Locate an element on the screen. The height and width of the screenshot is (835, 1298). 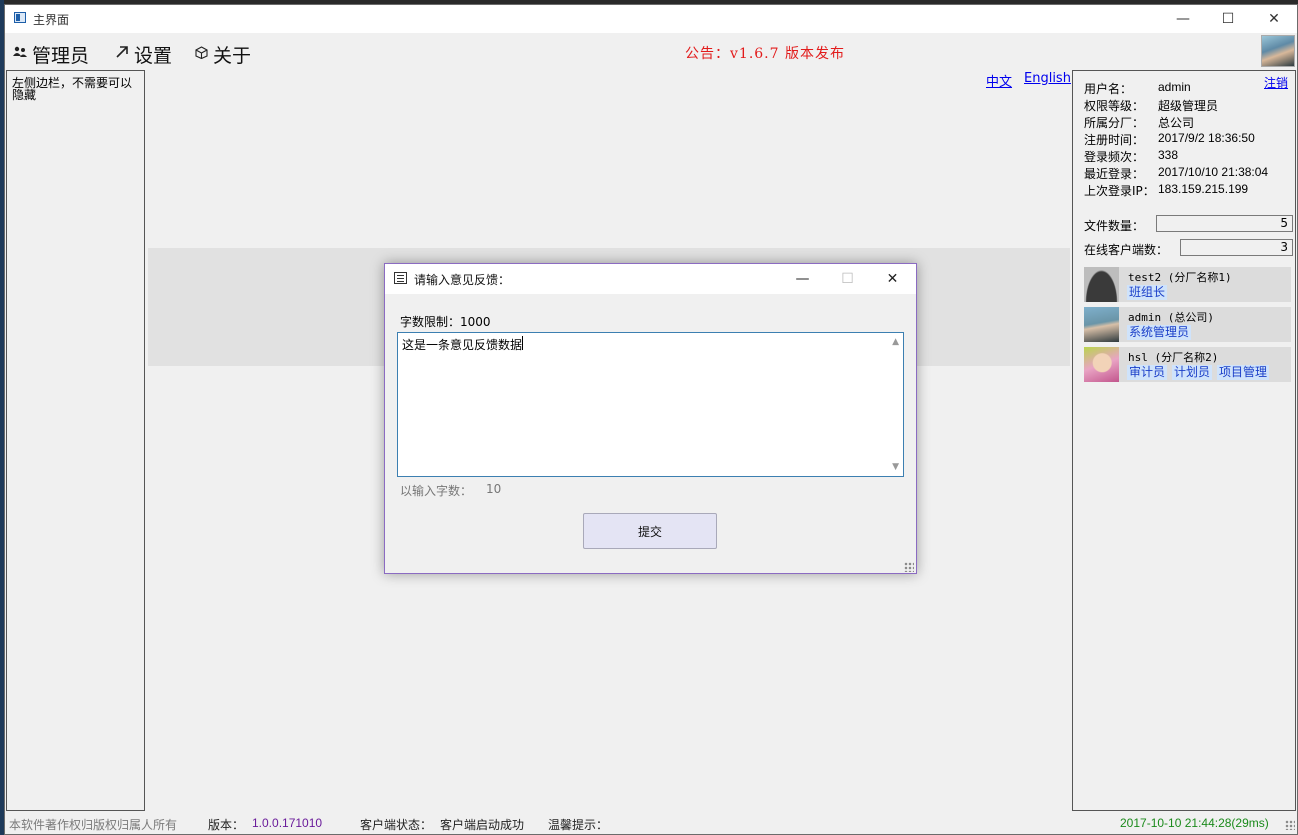
version-label: 版本： is located at coordinates (226, 825).